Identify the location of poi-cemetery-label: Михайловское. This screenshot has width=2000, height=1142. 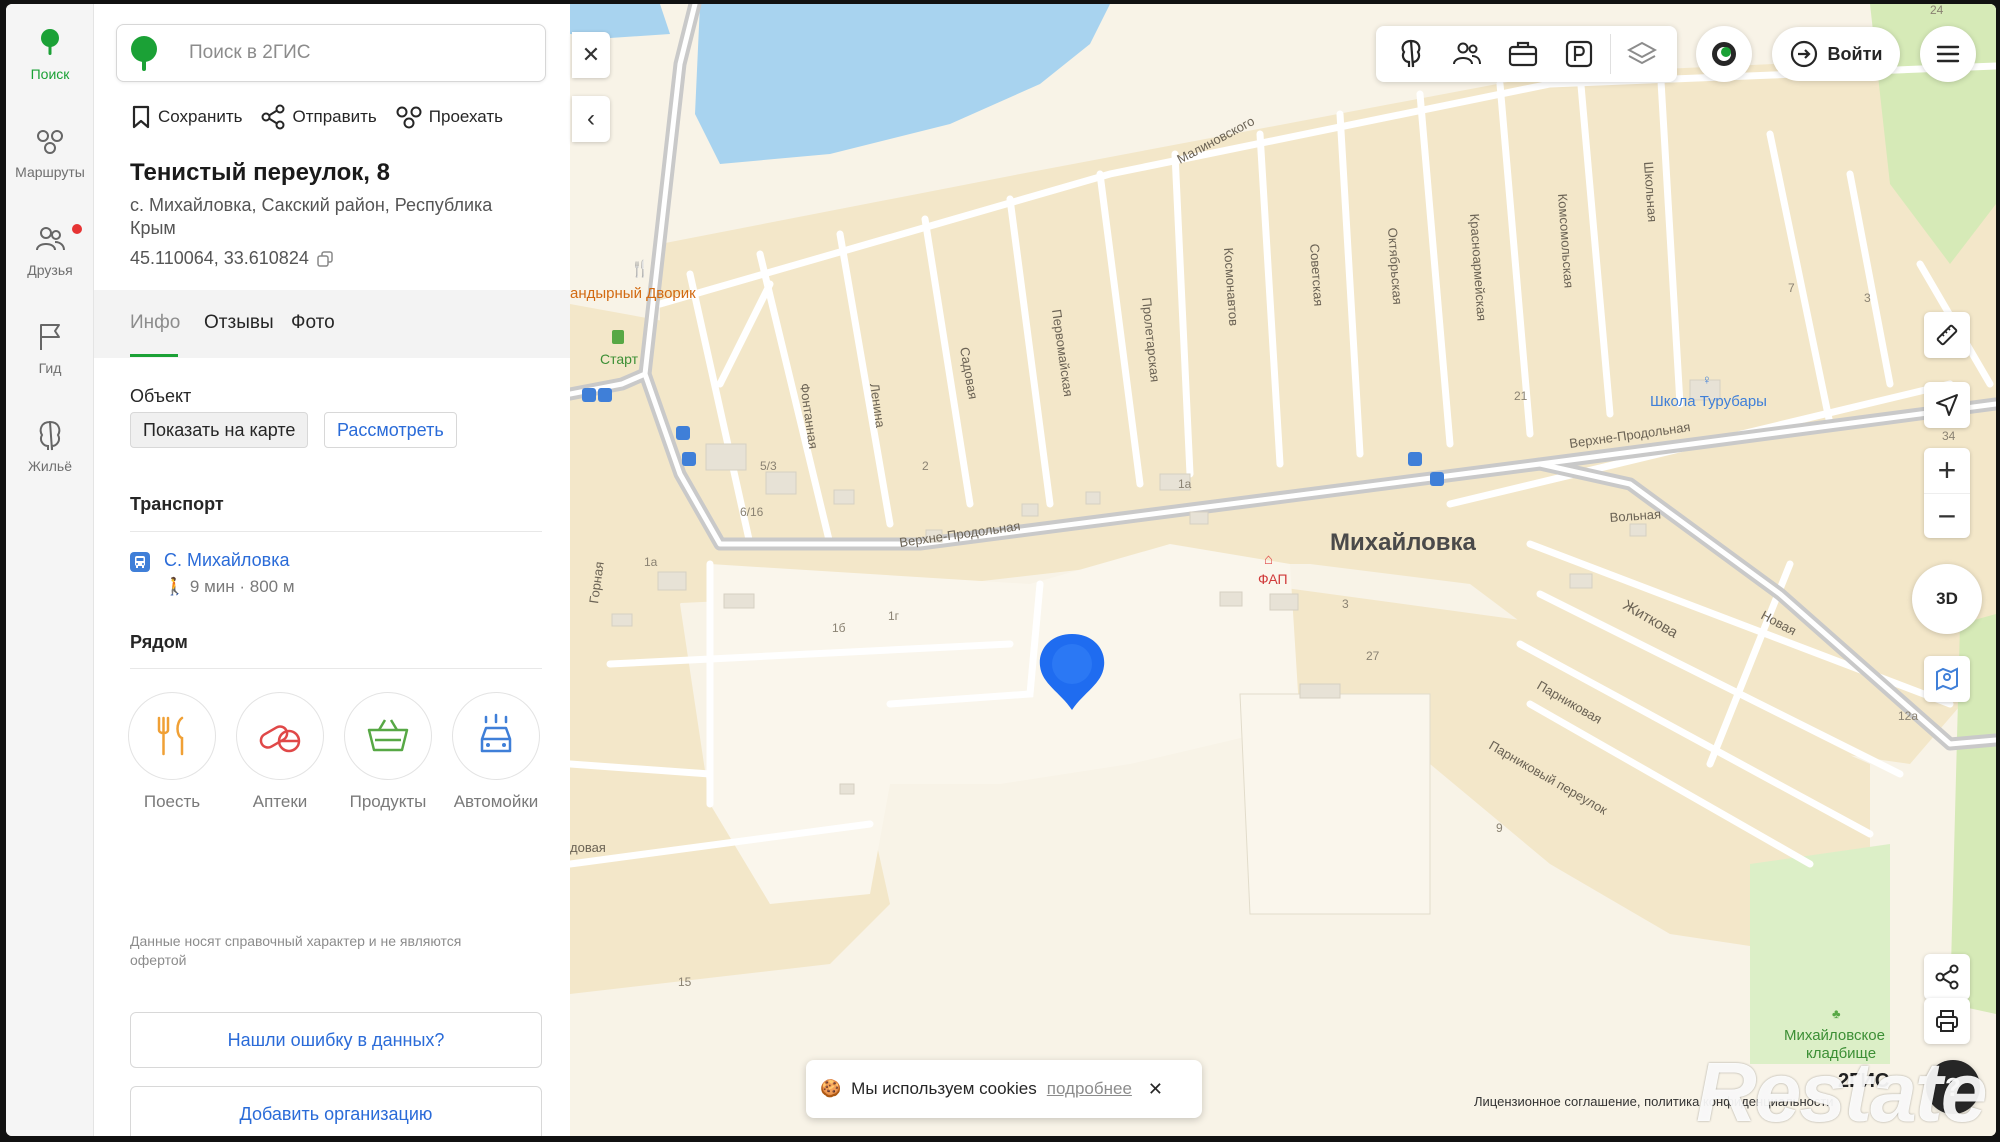
(1834, 1035).